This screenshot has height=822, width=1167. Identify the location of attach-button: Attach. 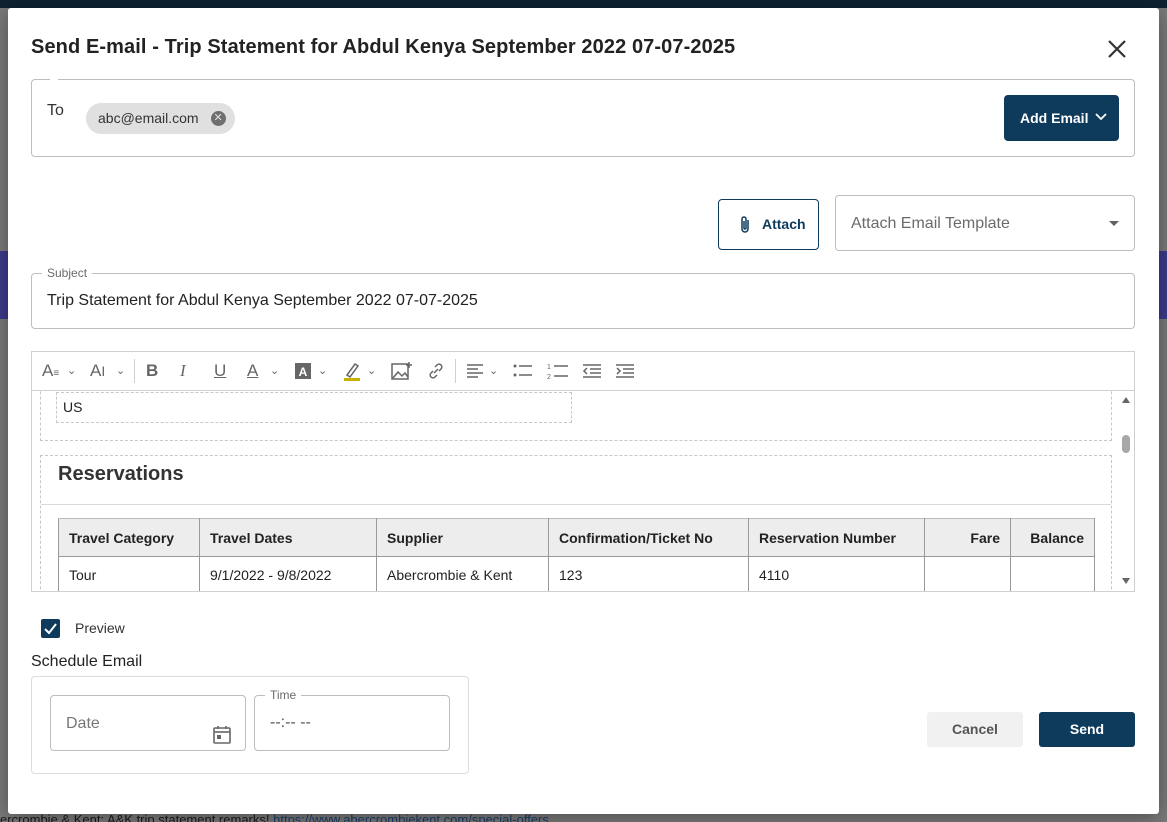
(768, 224).